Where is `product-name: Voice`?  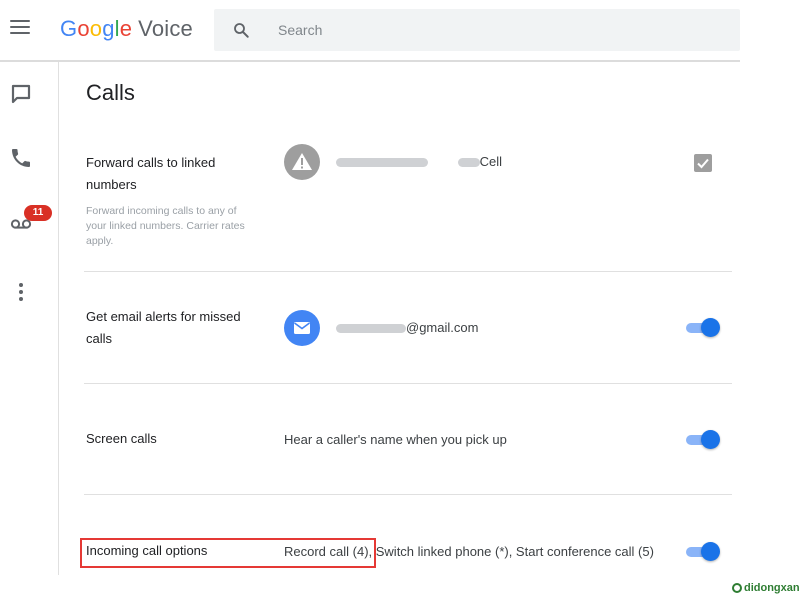
product-name: Voice is located at coordinates (165, 28).